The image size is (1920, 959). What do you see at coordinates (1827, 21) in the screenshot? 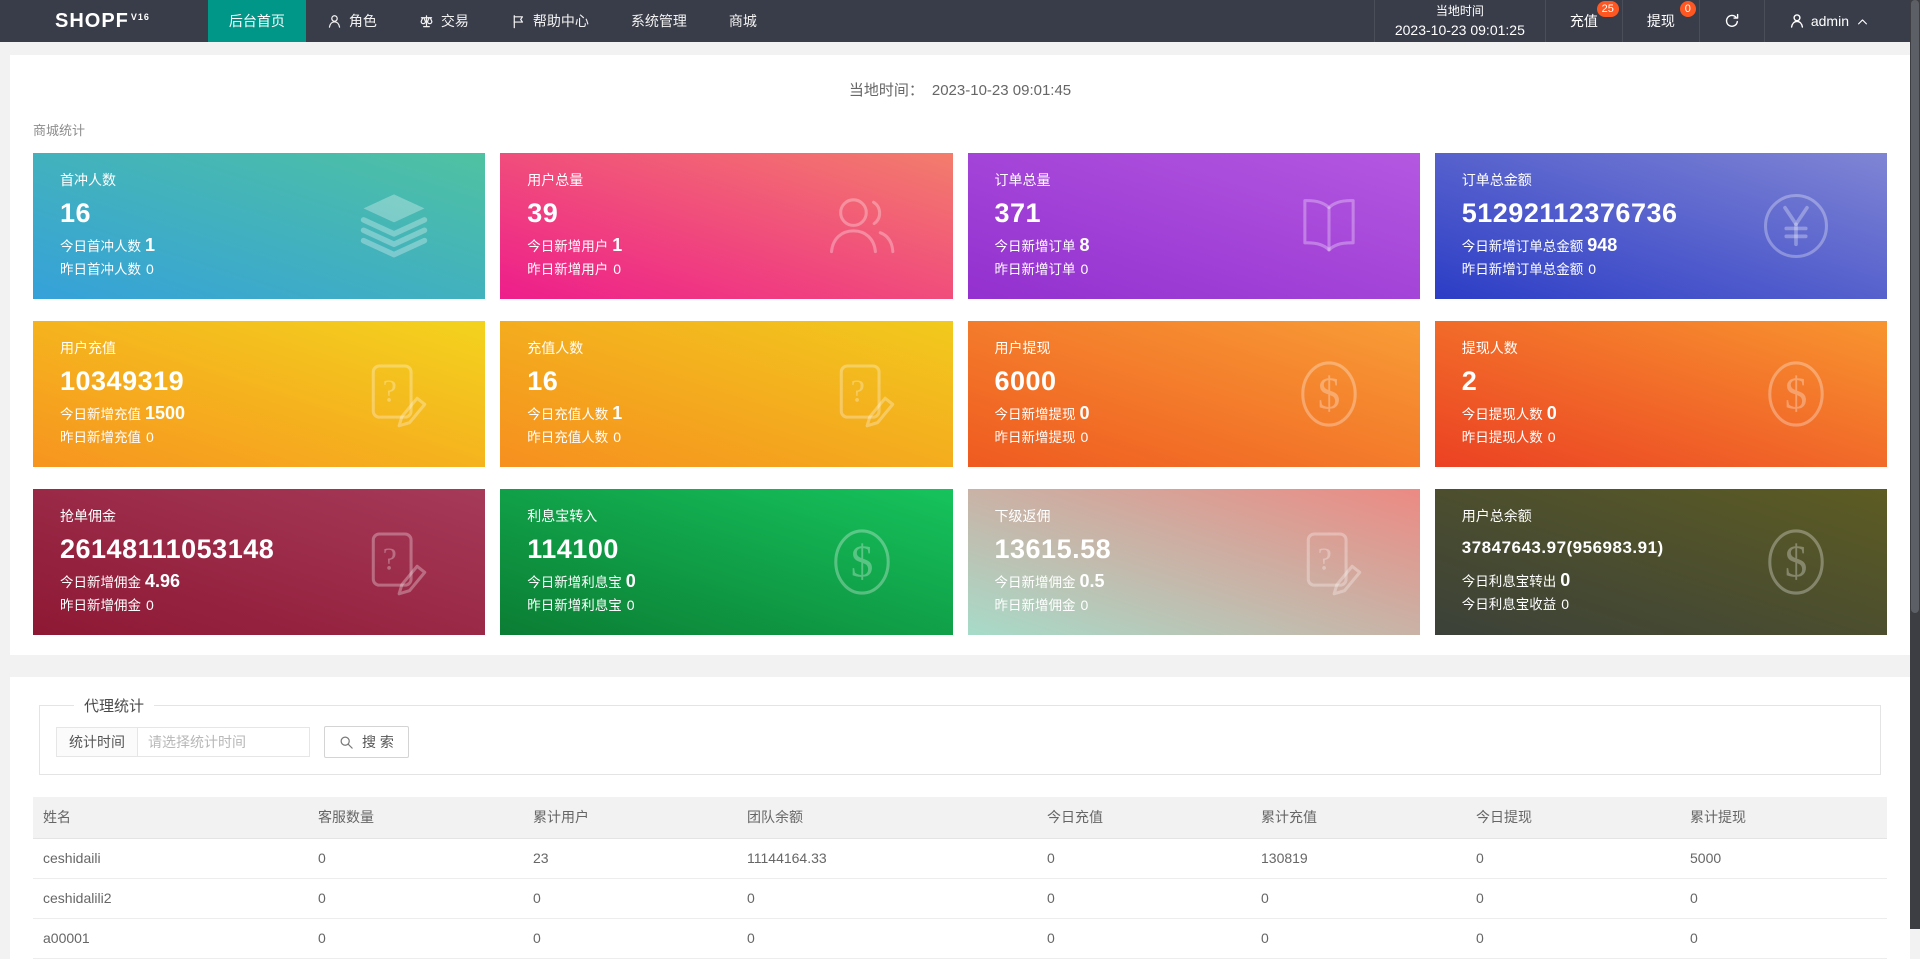
I see `admin-menu: admin` at bounding box center [1827, 21].